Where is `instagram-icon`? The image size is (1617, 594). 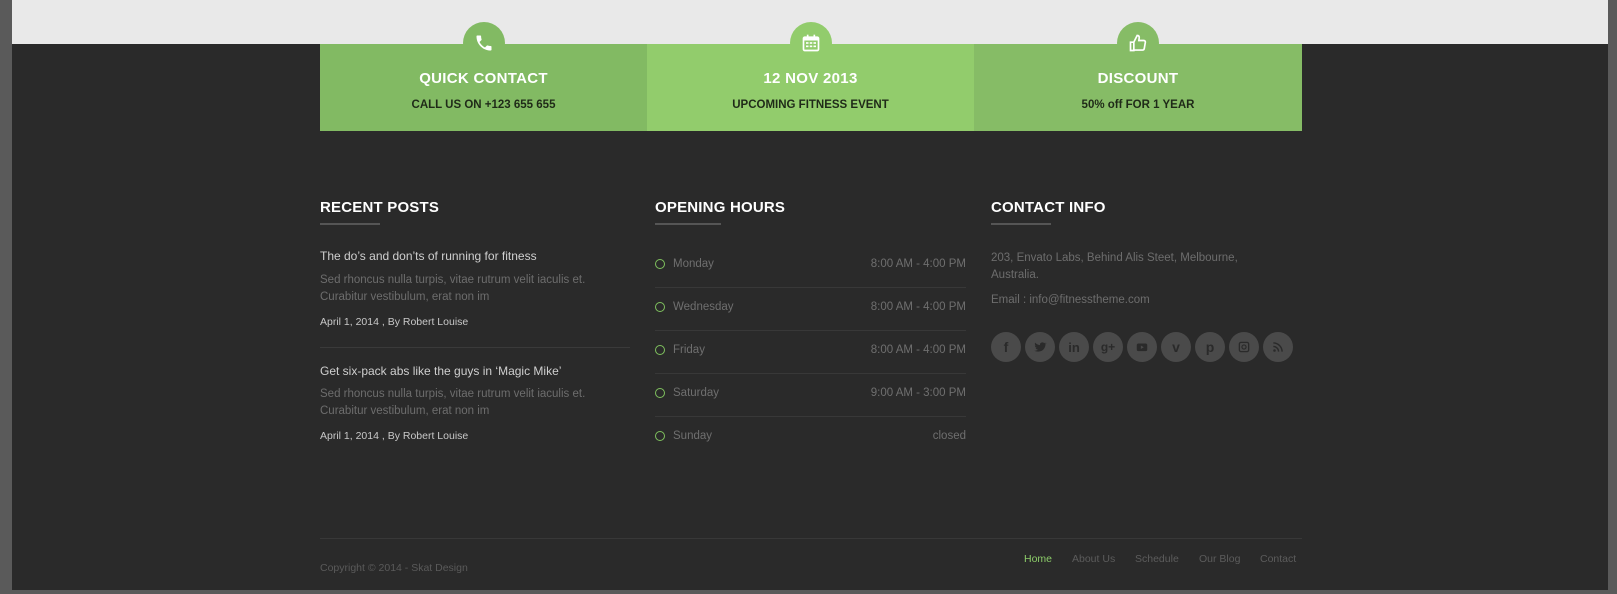
instagram-icon is located at coordinates (1244, 347).